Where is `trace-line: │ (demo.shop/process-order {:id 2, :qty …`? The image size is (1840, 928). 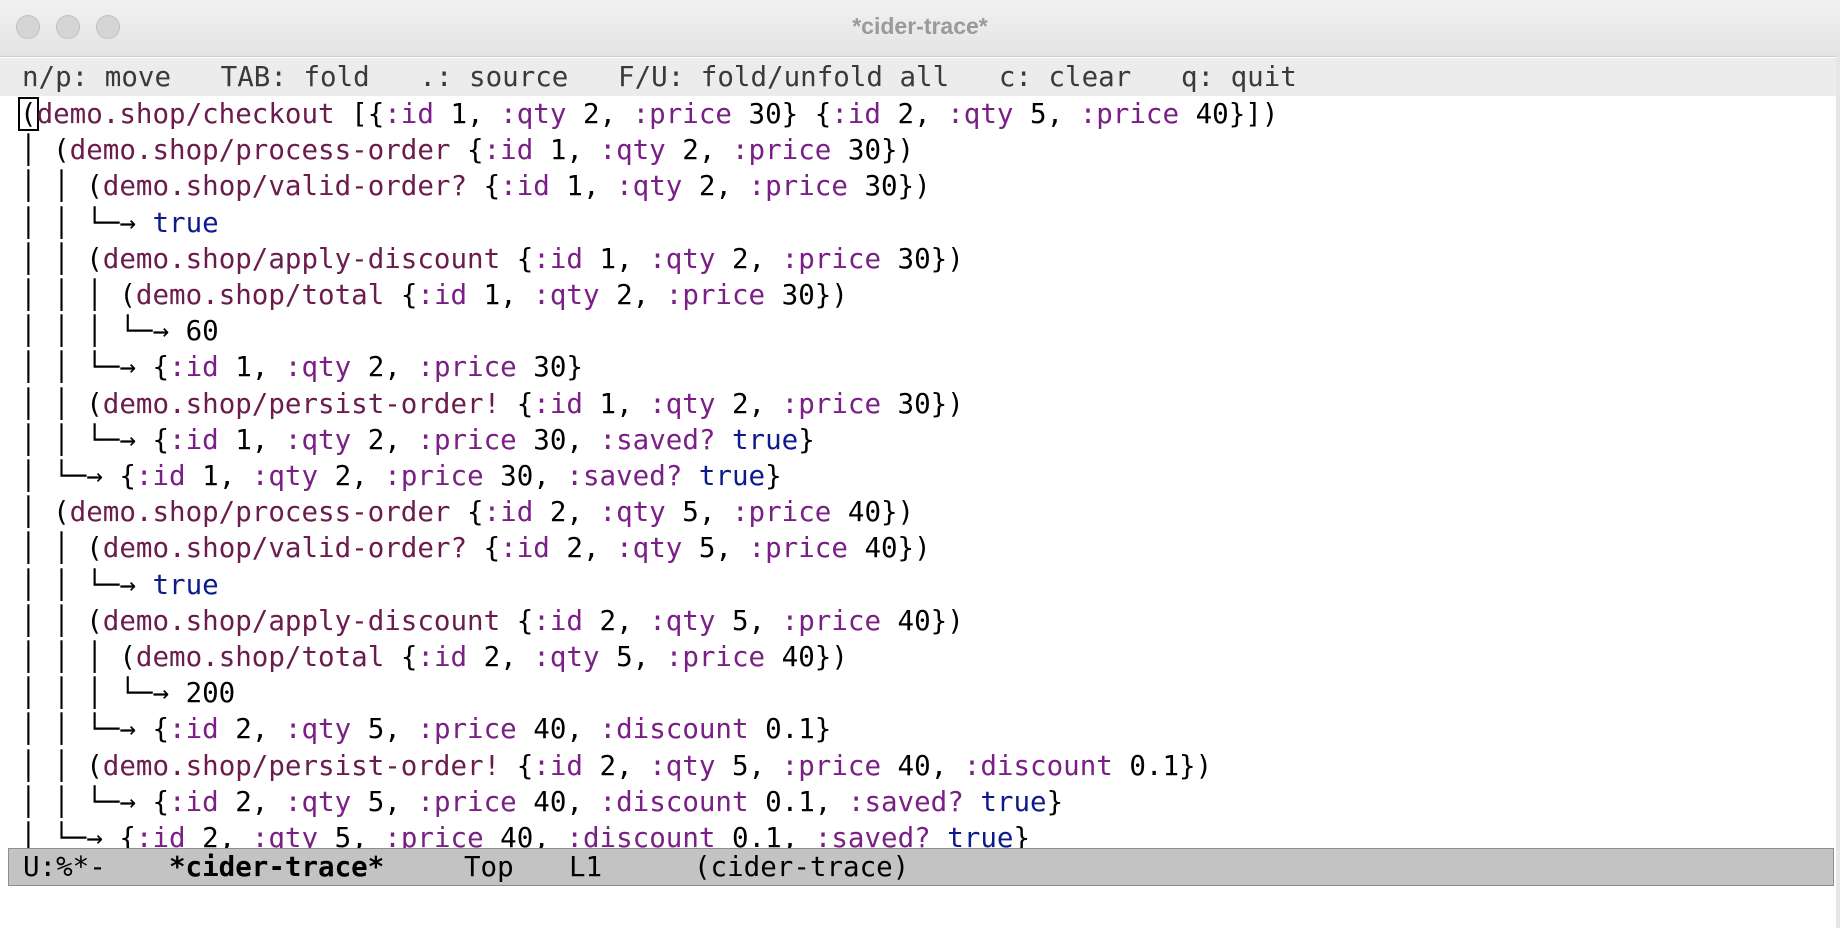
trace-line: │ (demo.shop/process-order {:id 2, :qty … is located at coordinates (467, 512).